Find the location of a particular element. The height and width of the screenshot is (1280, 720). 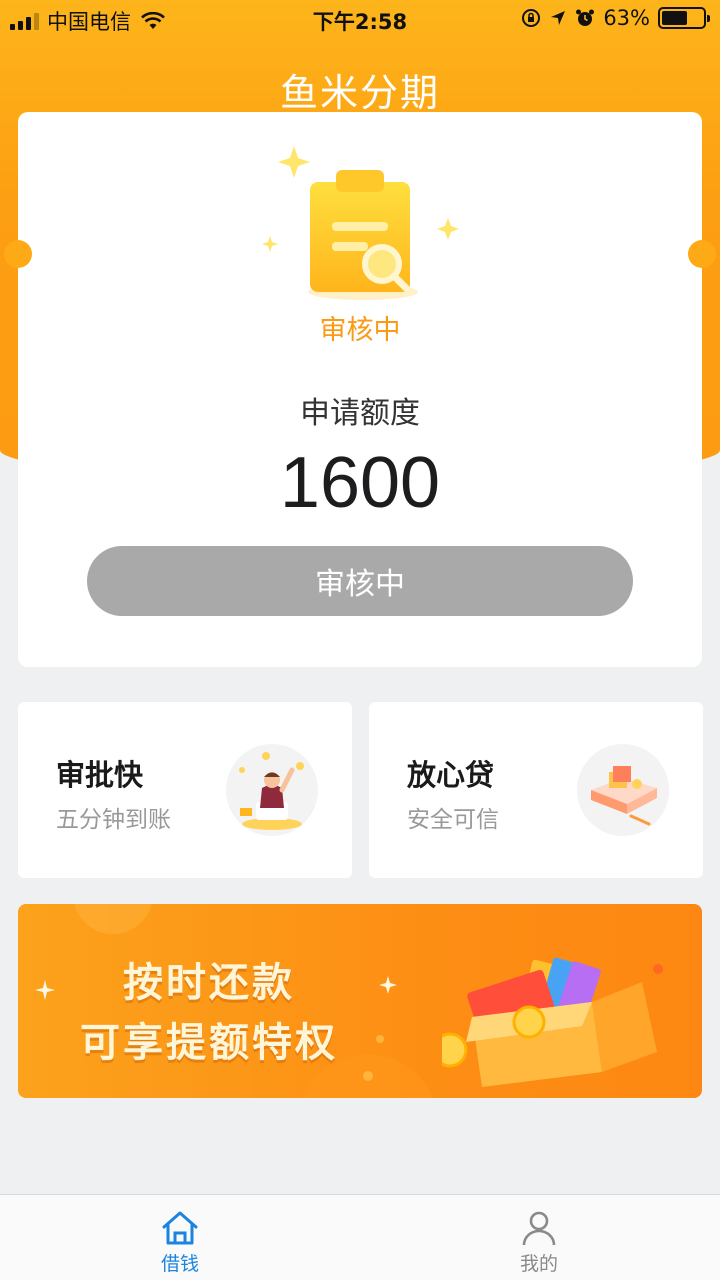

feature-title: 审批快 is located at coordinates (100, 775).